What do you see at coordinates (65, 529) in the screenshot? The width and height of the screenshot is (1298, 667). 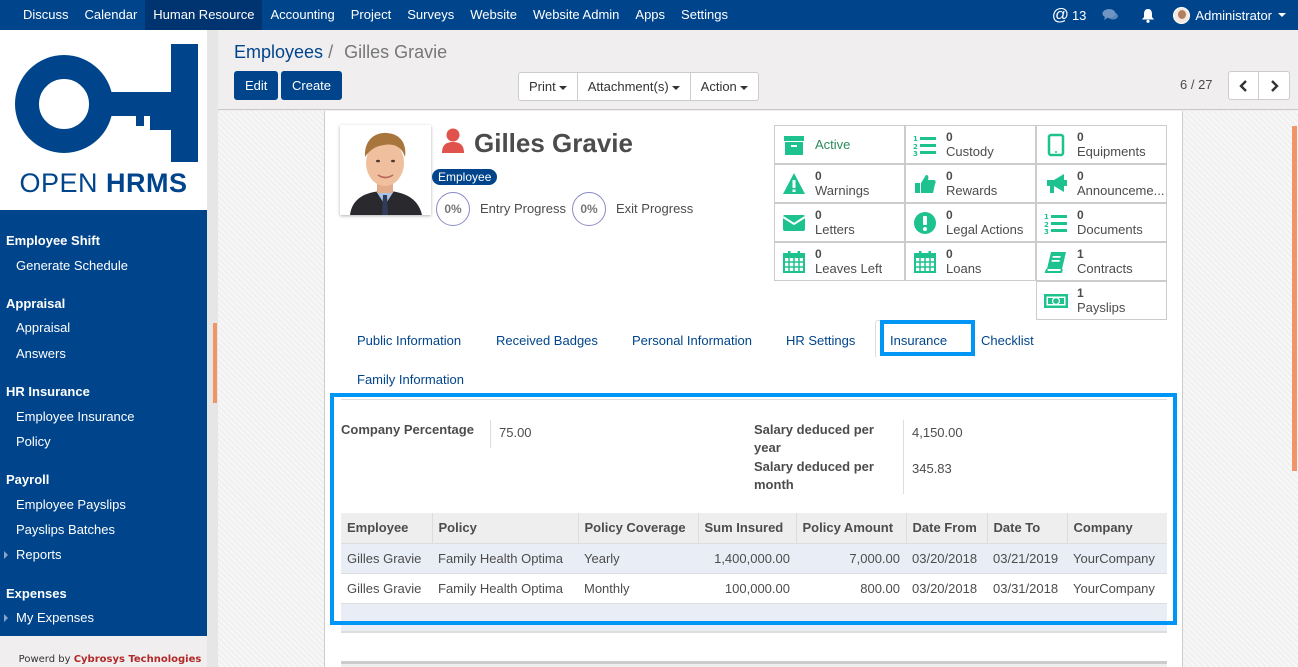 I see `sidebar-item-payslips-batches: Payslips Batches` at bounding box center [65, 529].